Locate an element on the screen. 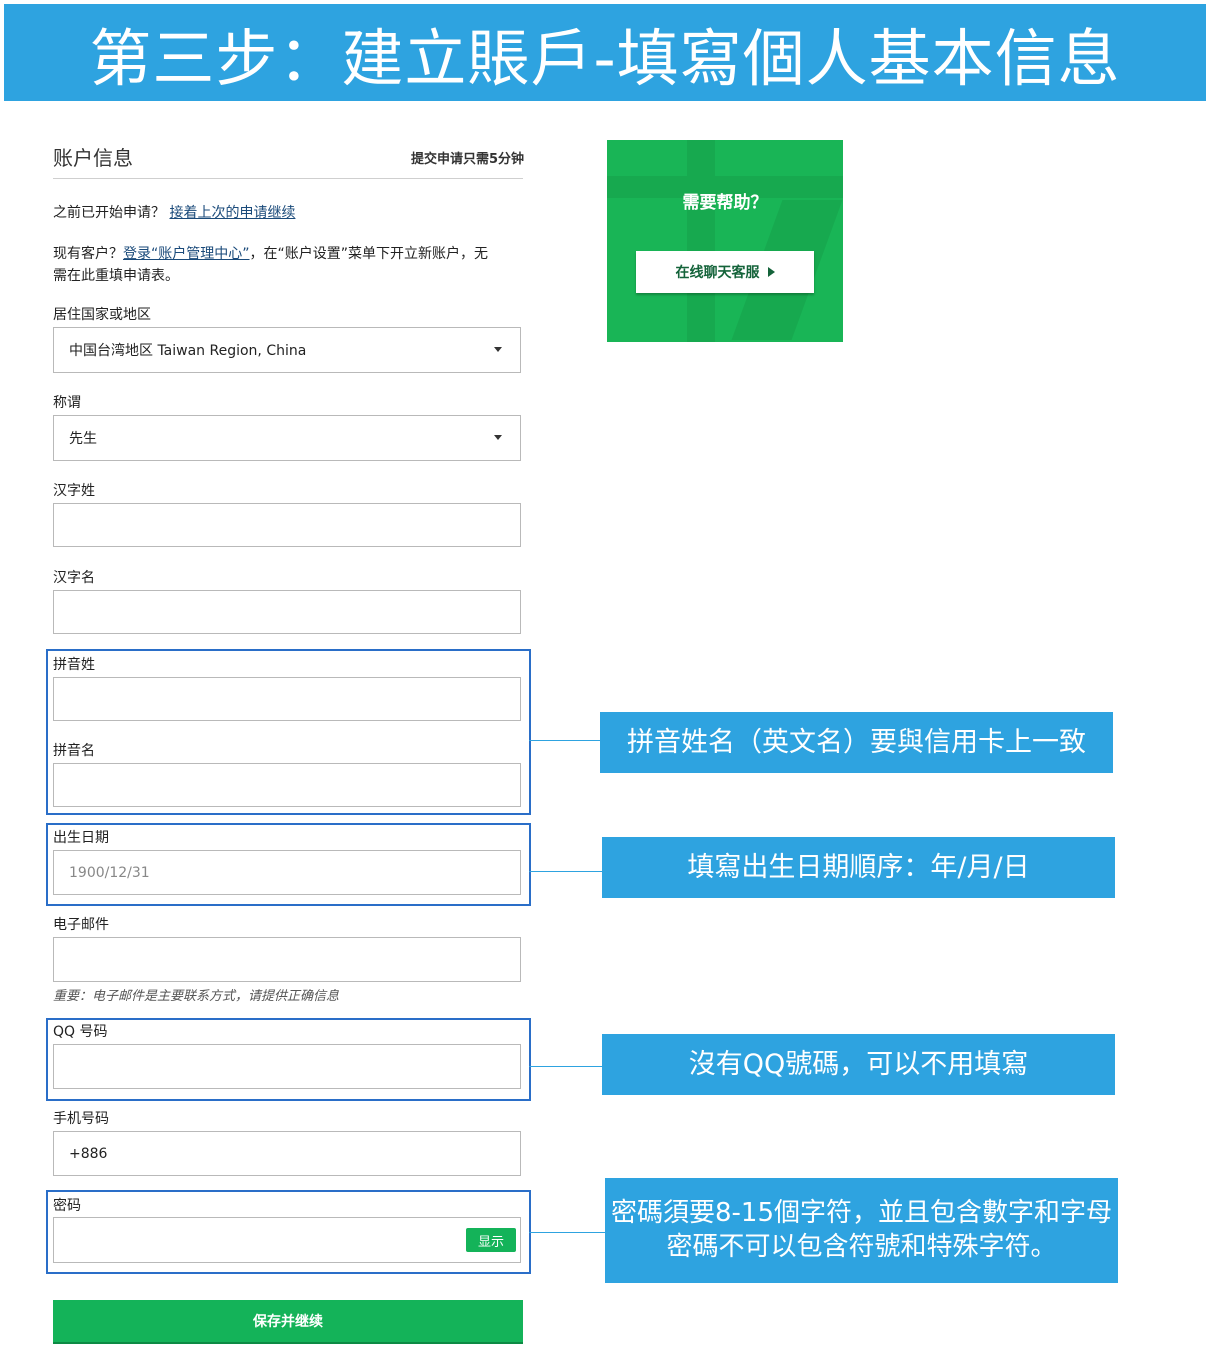  country-select: 中国台湾地区 Taiwan Region, China is located at coordinates (287, 350).